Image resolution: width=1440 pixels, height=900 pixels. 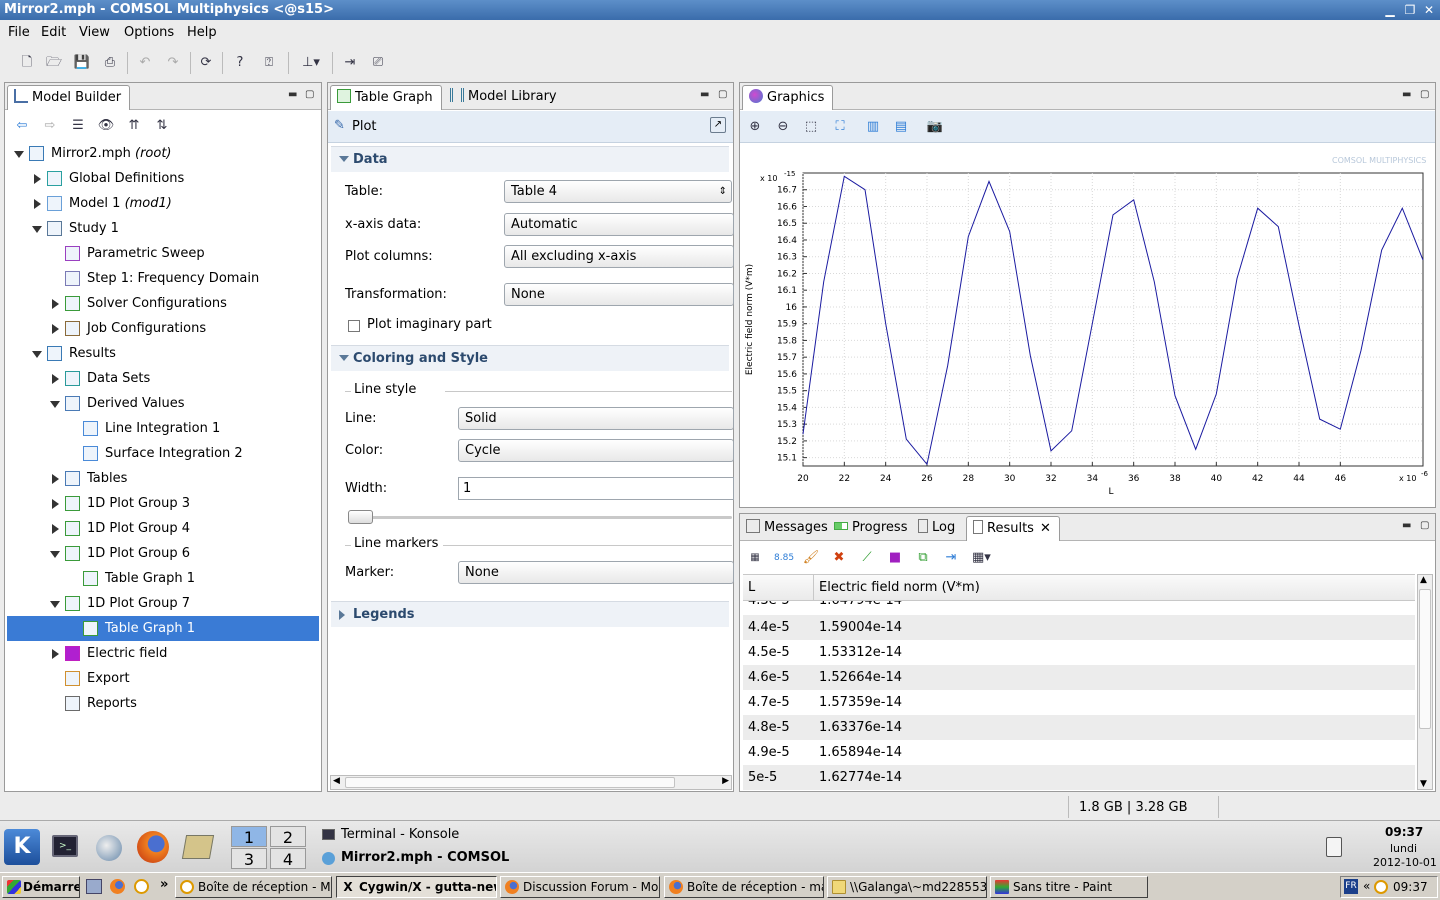 What do you see at coordinates (163, 553) in the screenshot?
I see `tree-item: 1D Plot Group 6` at bounding box center [163, 553].